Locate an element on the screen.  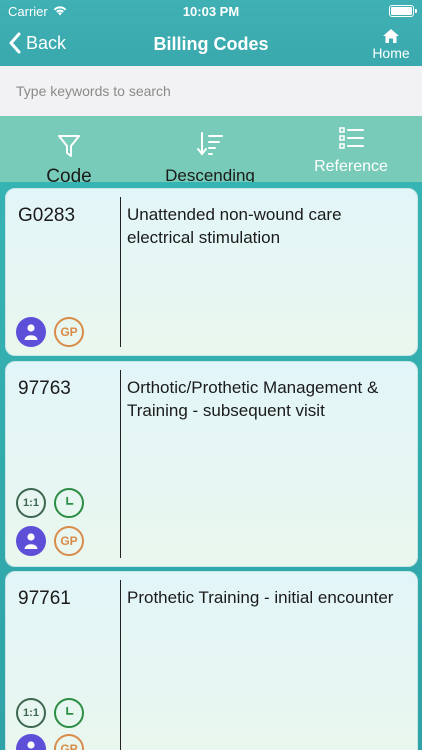
billing-code: 97763 is located at coordinates (44, 388).